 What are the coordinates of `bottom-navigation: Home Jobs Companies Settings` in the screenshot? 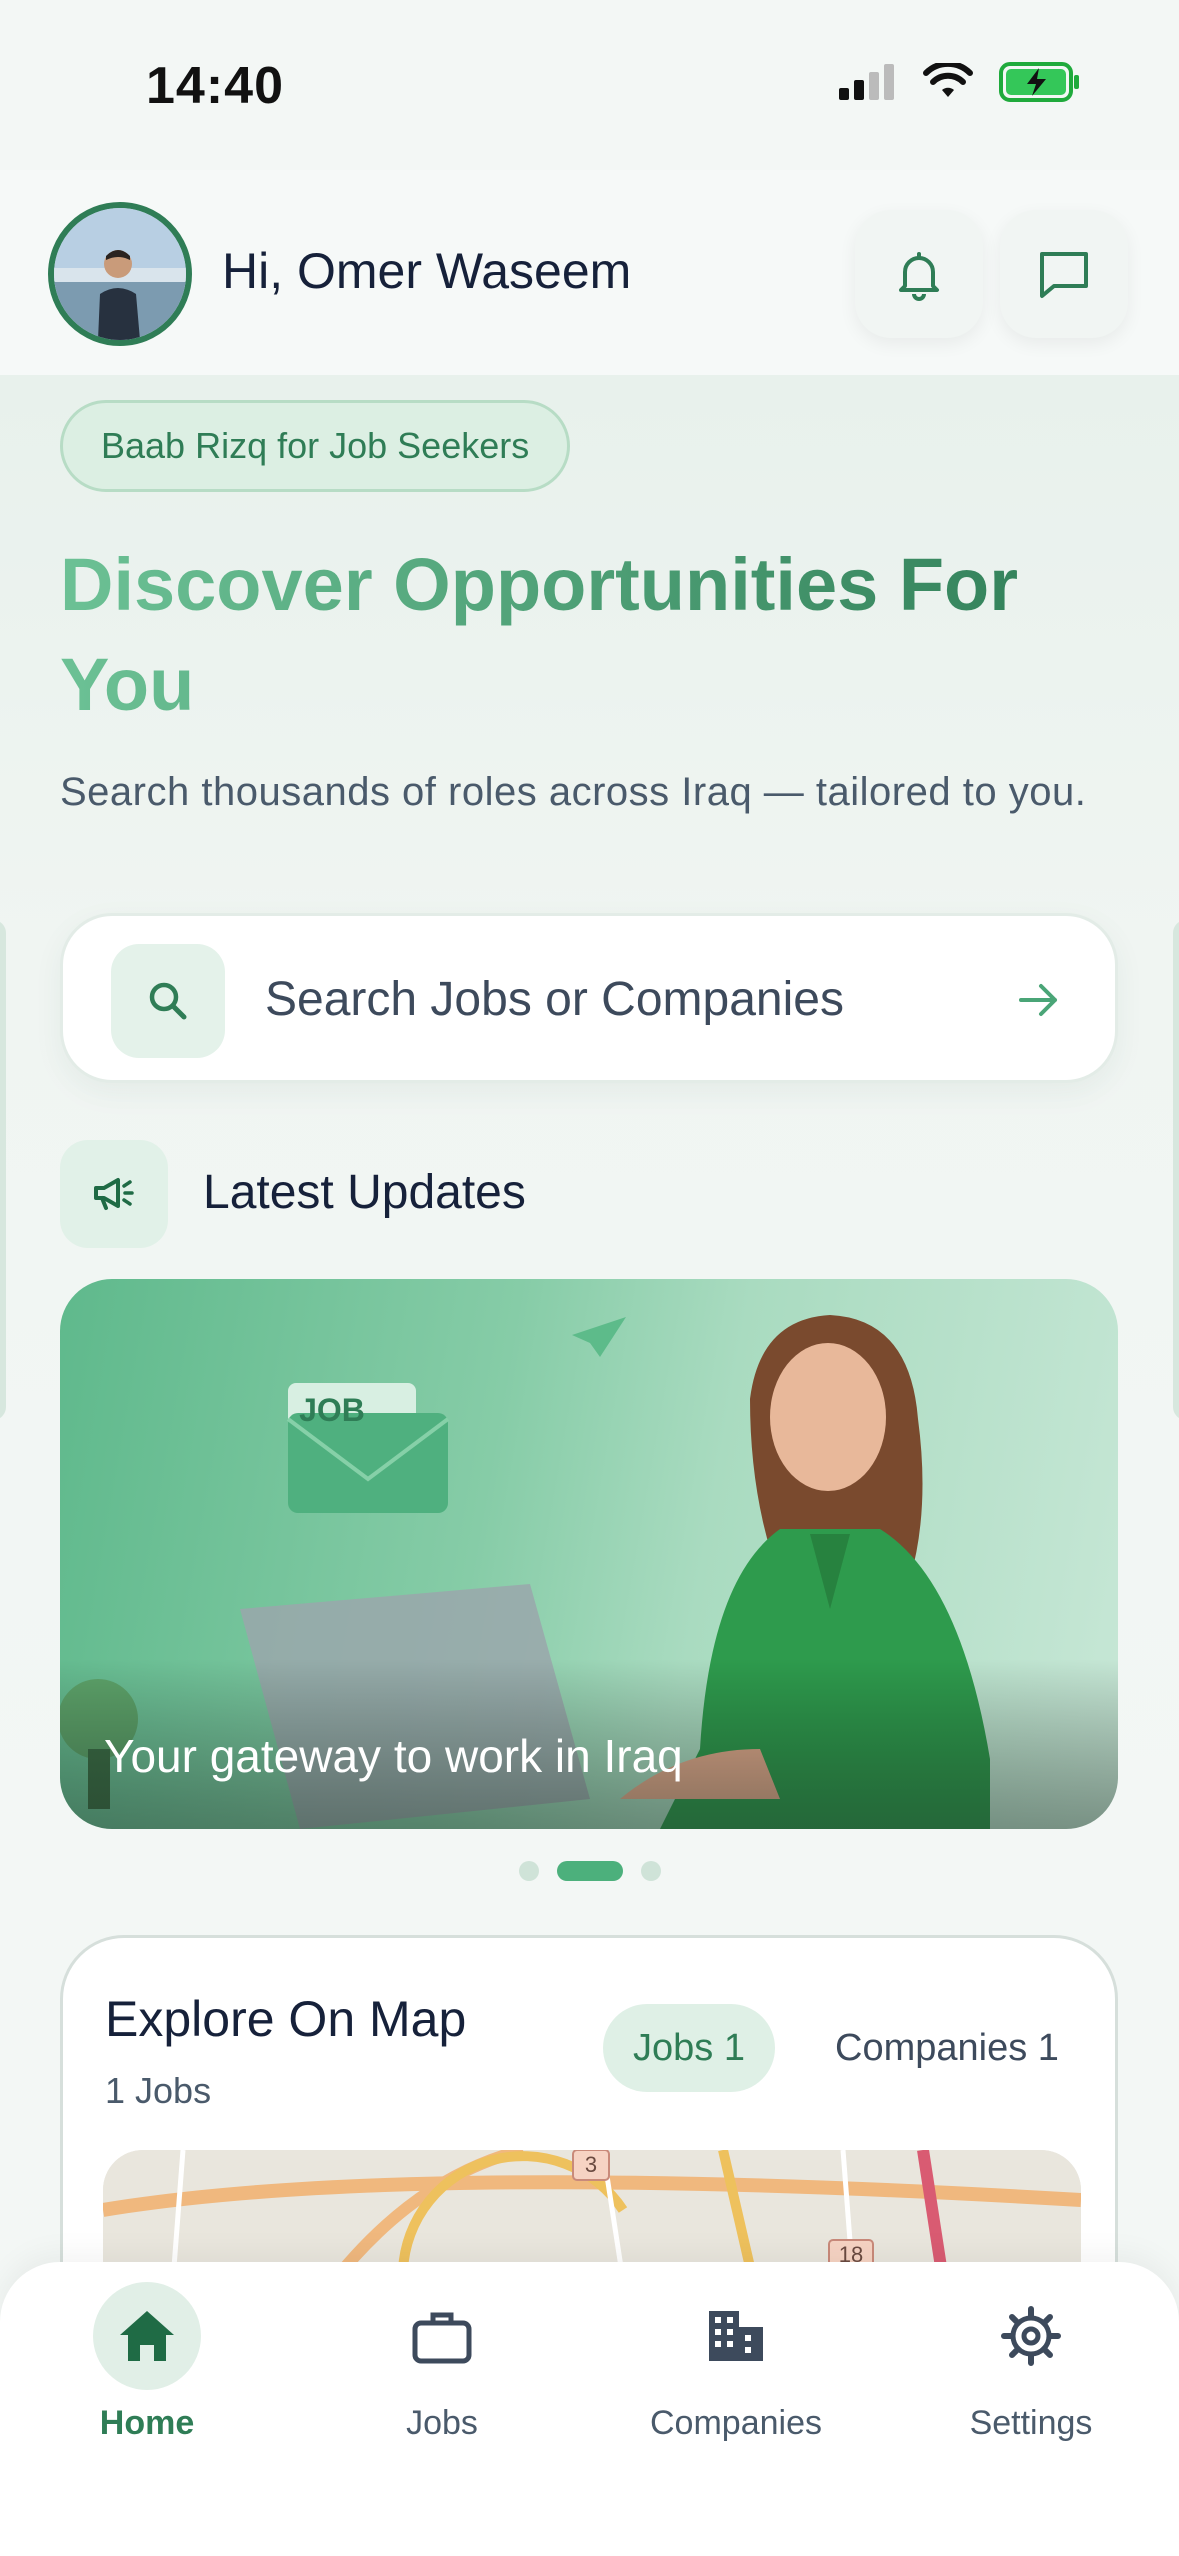 It's located at (589, 2409).